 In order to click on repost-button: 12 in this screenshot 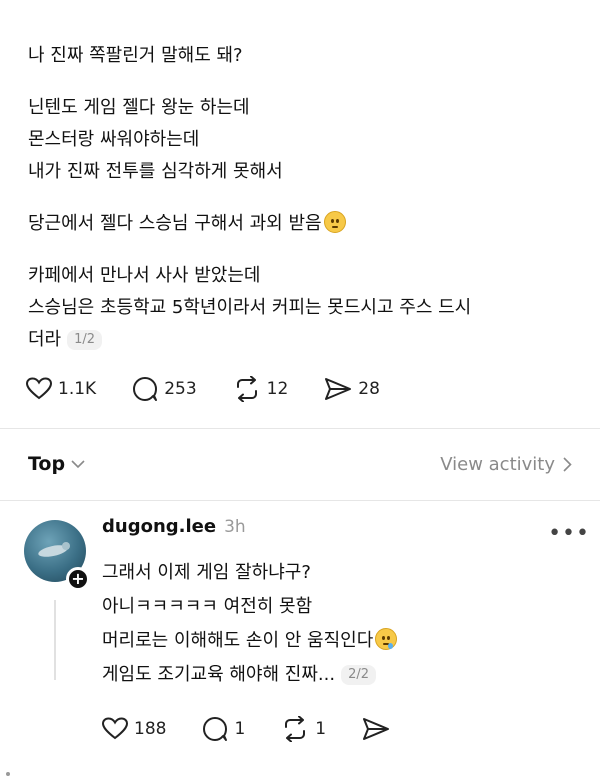, I will do `click(261, 389)`.